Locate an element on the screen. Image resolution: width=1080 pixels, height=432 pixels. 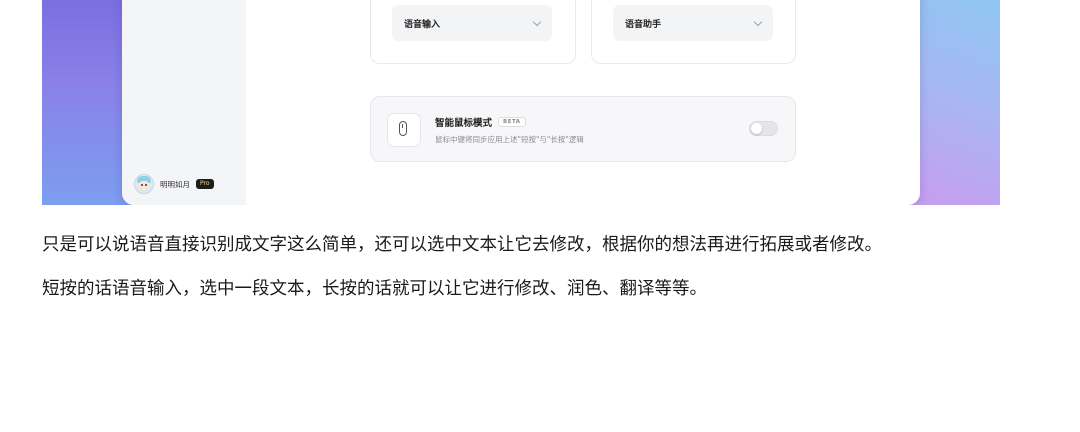
user-name: 明明如月 is located at coordinates (175, 184).